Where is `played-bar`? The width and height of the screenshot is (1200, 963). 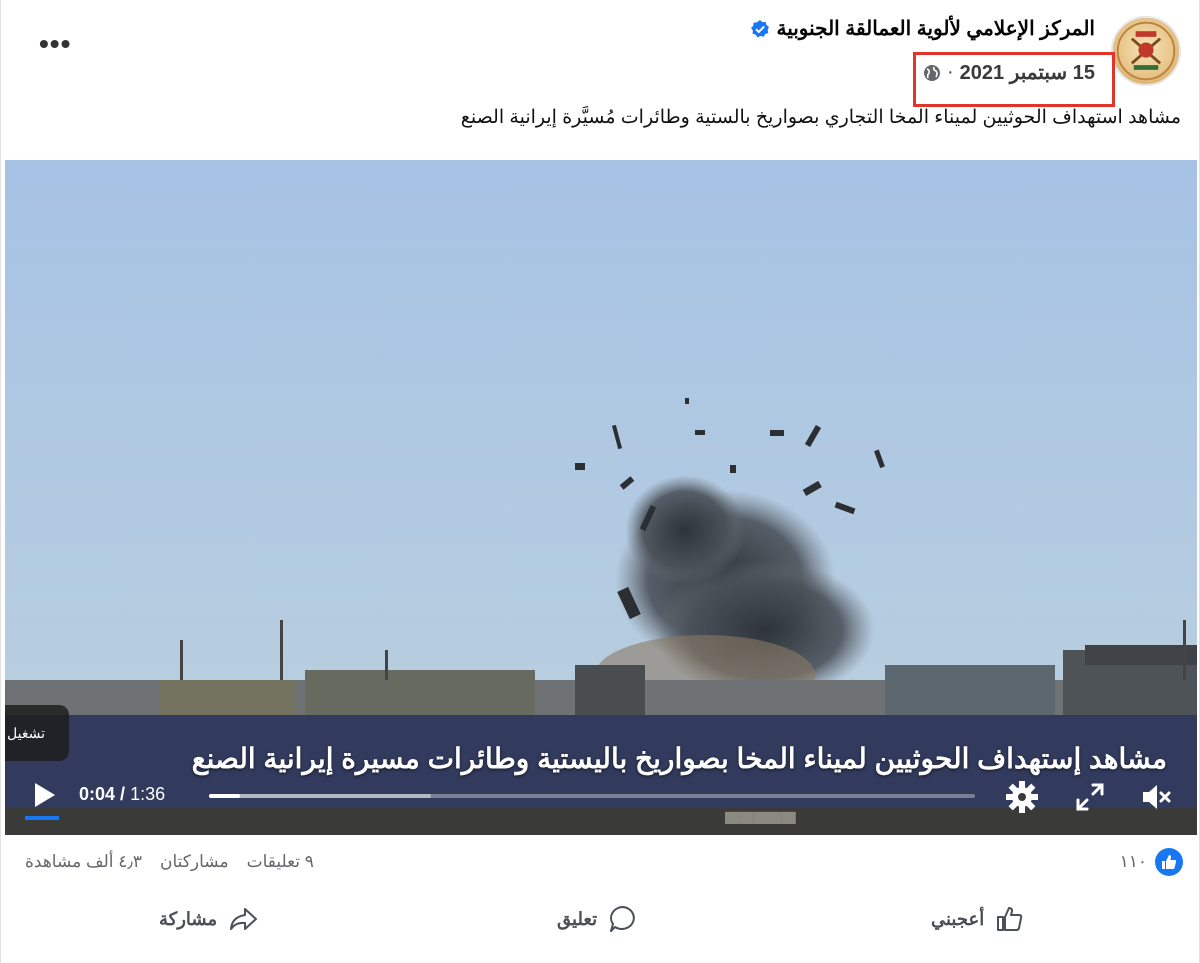 played-bar is located at coordinates (224, 796).